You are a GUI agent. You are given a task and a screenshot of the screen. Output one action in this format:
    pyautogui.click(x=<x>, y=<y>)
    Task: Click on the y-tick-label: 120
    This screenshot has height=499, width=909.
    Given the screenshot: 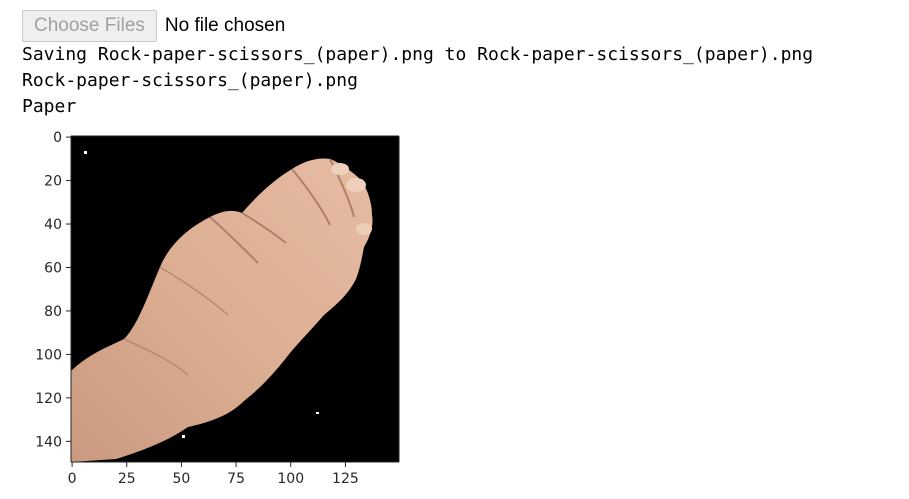 What is the action you would take?
    pyautogui.click(x=48, y=399)
    